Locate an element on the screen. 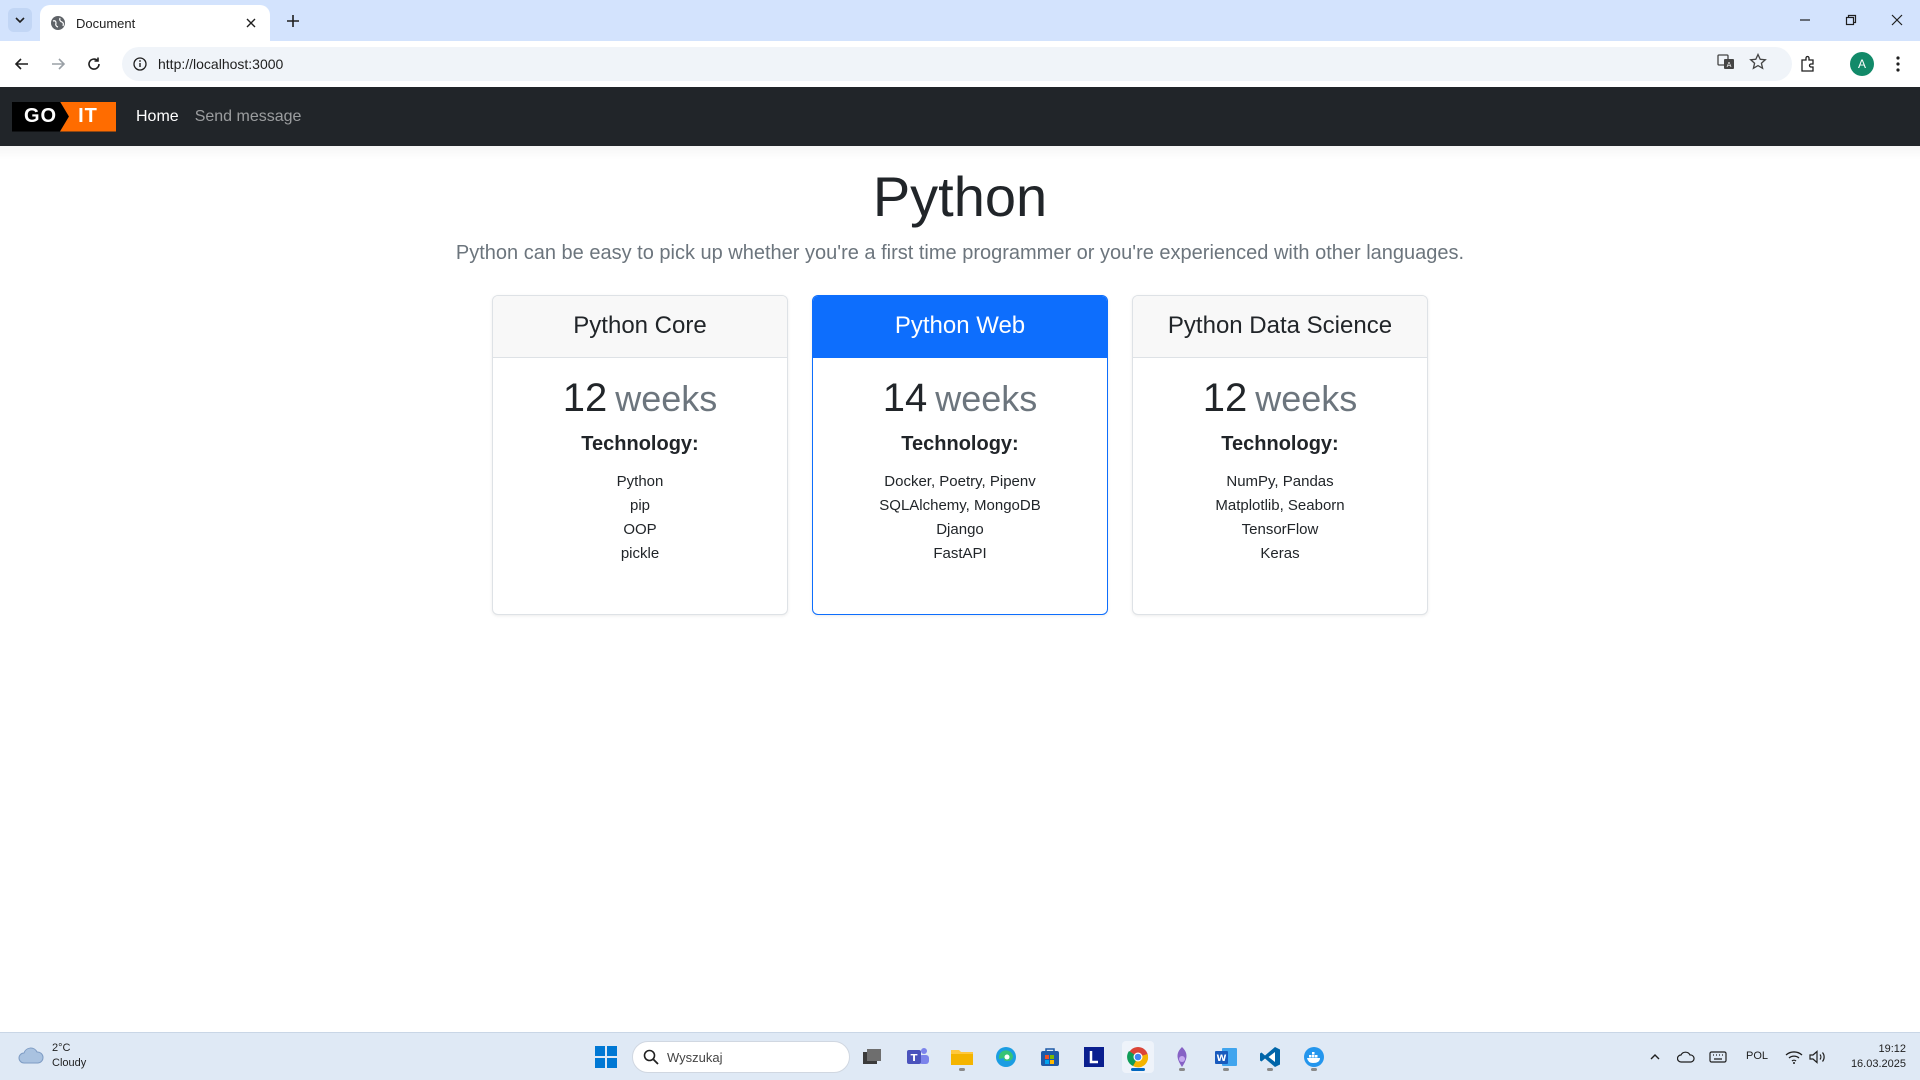 The width and height of the screenshot is (1920, 1080). forward-button is located at coordinates (58, 64).